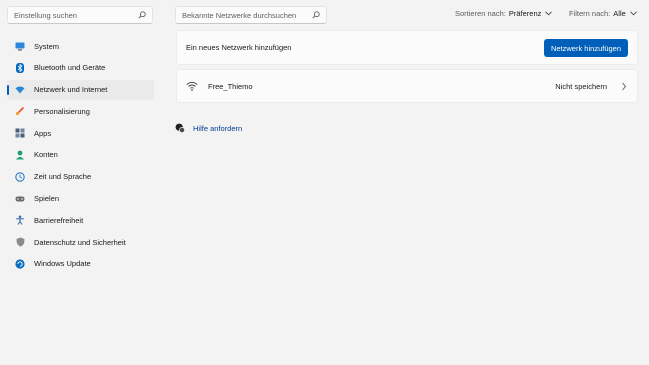 This screenshot has height=365, width=649. What do you see at coordinates (20, 133) in the screenshot?
I see `apps-icon` at bounding box center [20, 133].